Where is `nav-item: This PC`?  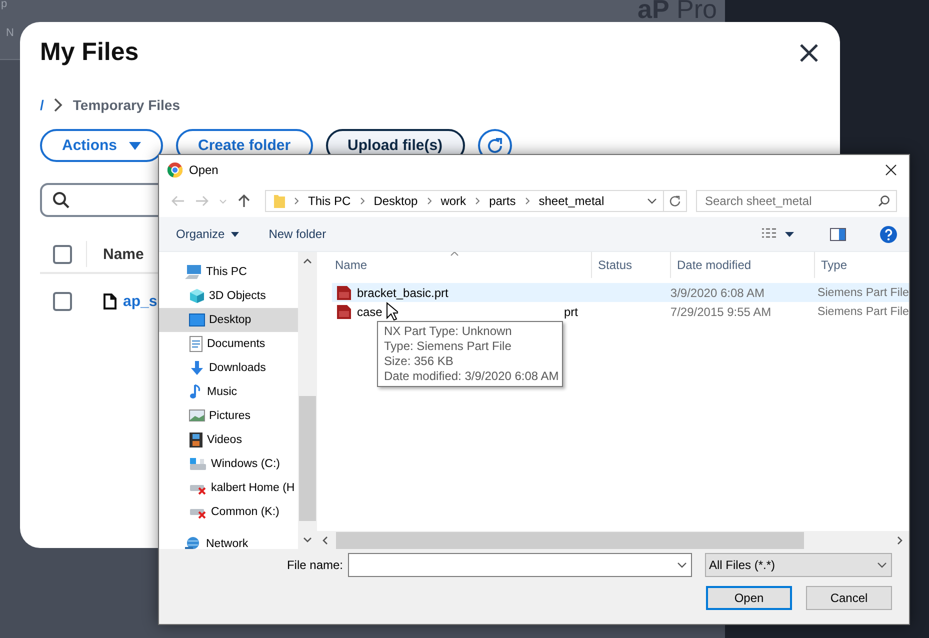
nav-item: This PC is located at coordinates (228, 272).